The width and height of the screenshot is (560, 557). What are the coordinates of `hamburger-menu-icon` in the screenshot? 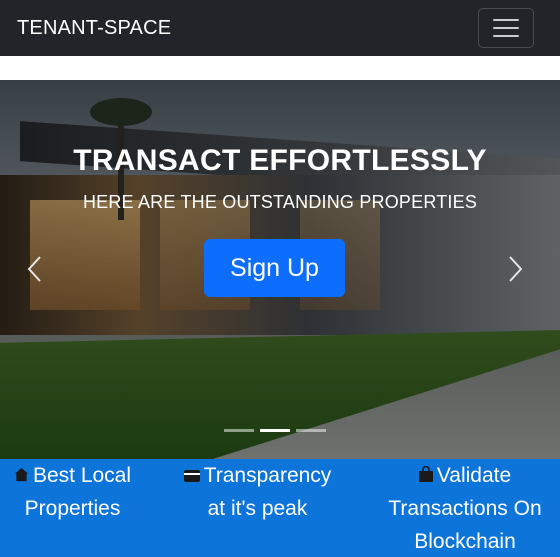 It's located at (506, 28).